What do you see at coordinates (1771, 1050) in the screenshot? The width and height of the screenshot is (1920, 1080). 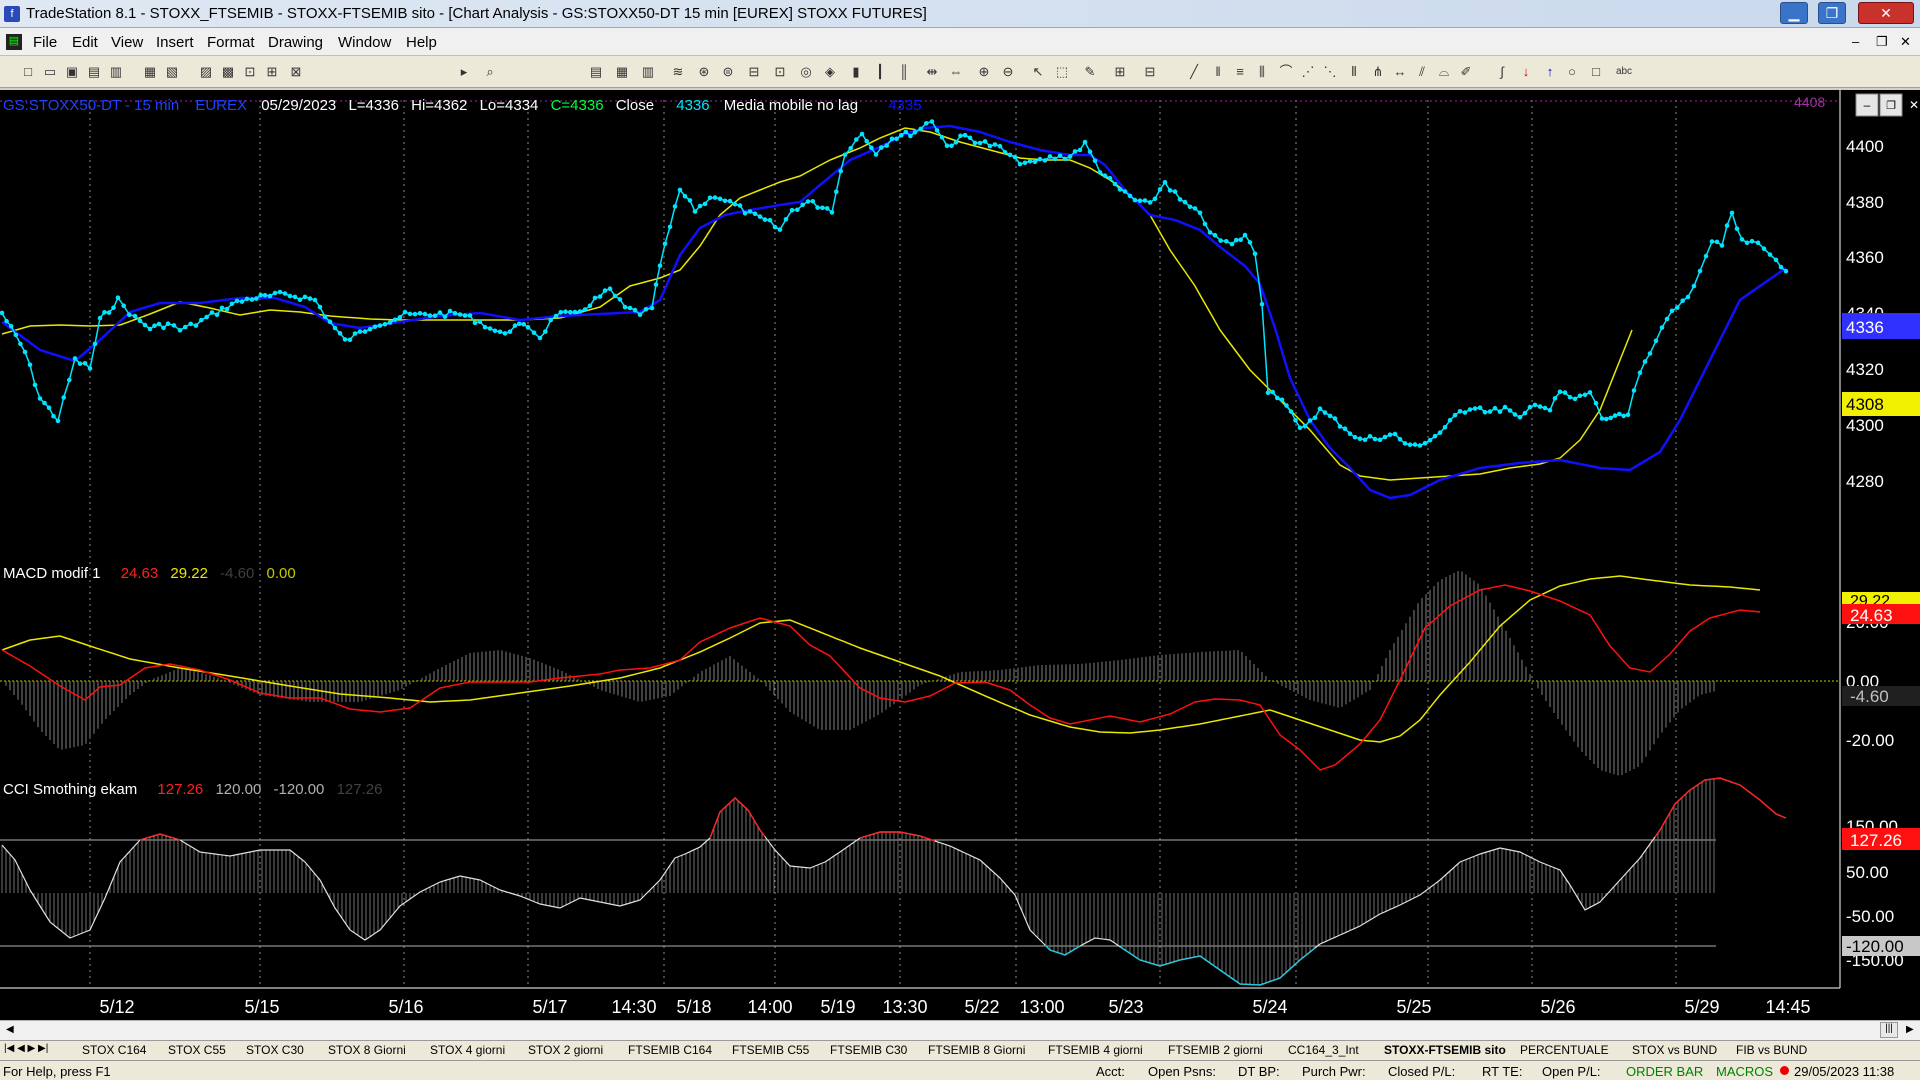 I see `tab-fib-vs-bund: FIB vs BUND` at bounding box center [1771, 1050].